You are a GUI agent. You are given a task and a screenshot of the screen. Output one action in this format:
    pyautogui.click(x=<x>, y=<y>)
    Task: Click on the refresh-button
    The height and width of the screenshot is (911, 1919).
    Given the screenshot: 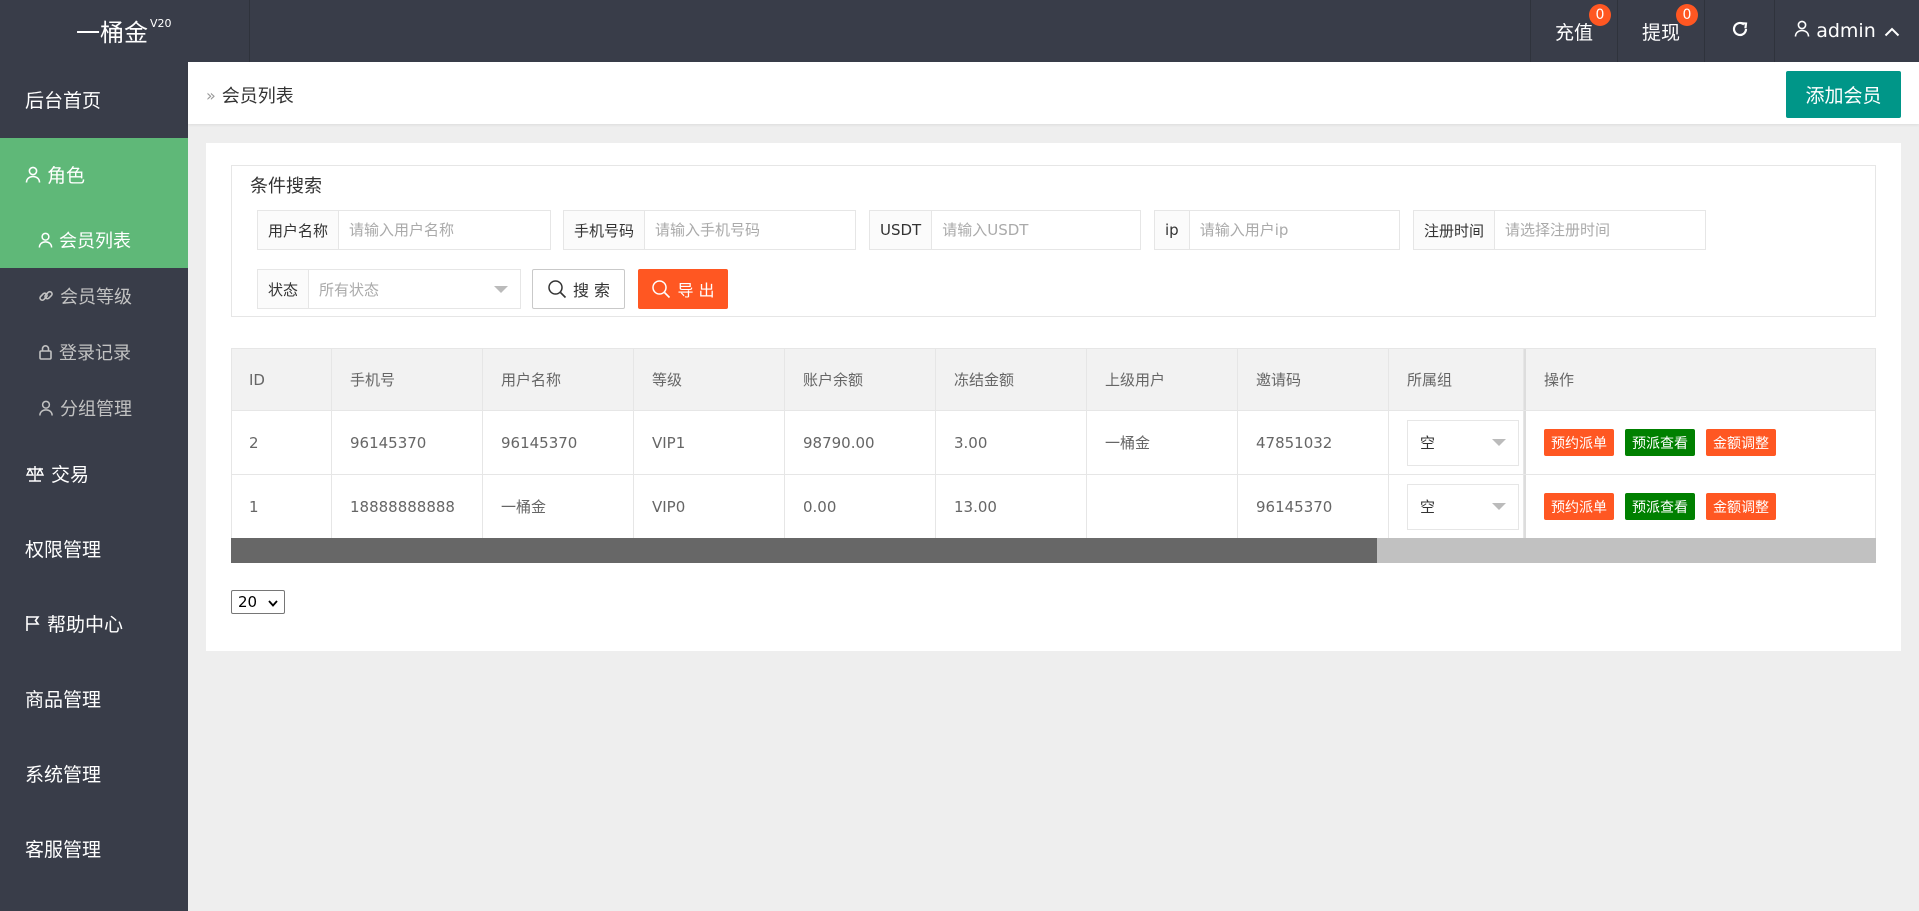 What is the action you would take?
    pyautogui.click(x=1739, y=31)
    